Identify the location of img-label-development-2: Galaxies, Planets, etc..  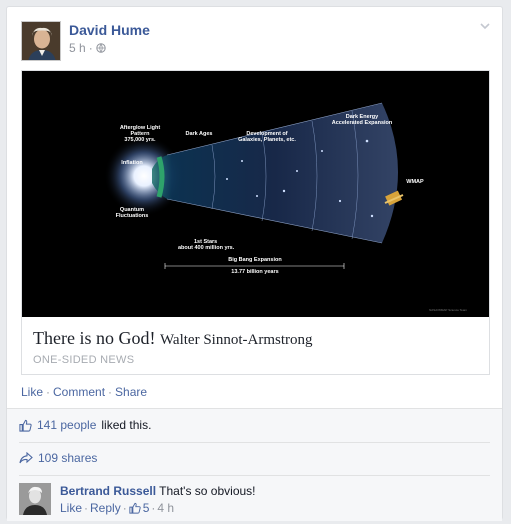
(267, 140).